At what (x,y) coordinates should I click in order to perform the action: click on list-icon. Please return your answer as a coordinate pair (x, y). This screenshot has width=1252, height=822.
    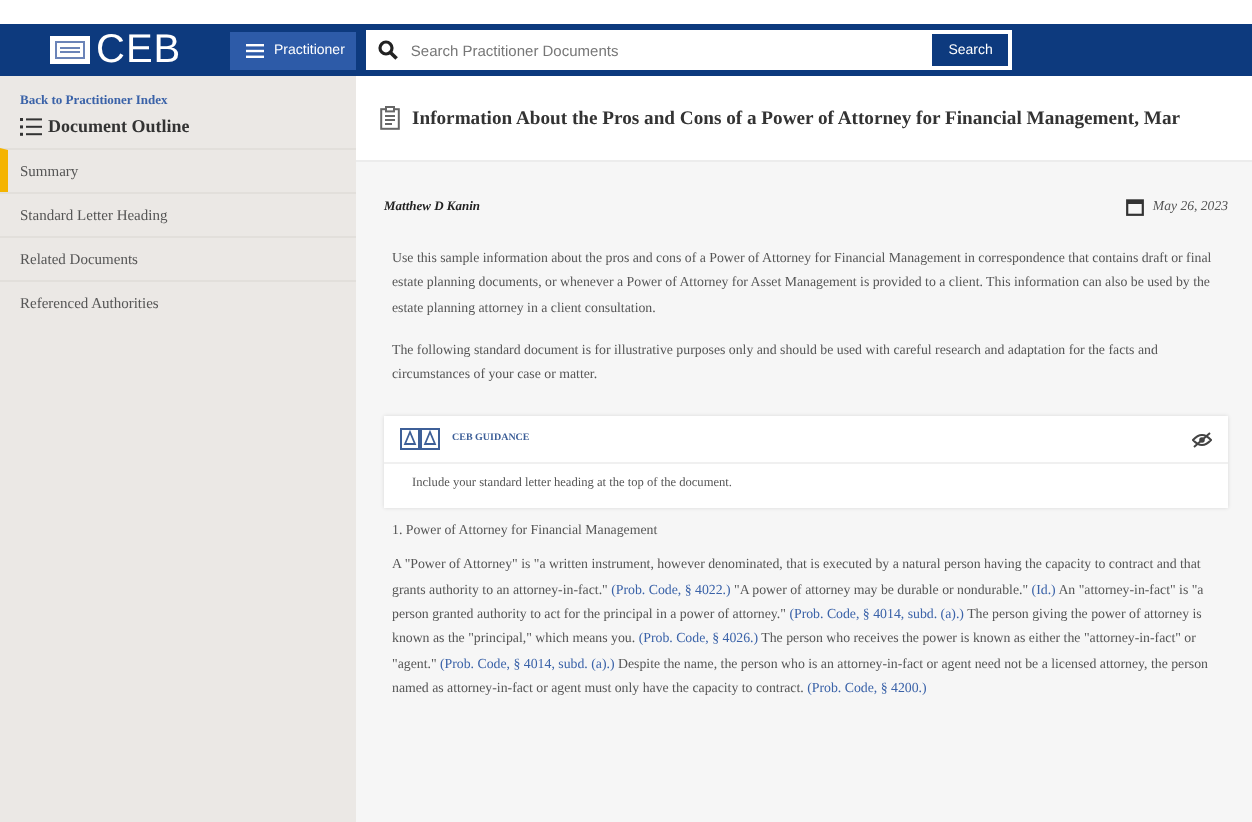
    Looking at the image, I should click on (31, 126).